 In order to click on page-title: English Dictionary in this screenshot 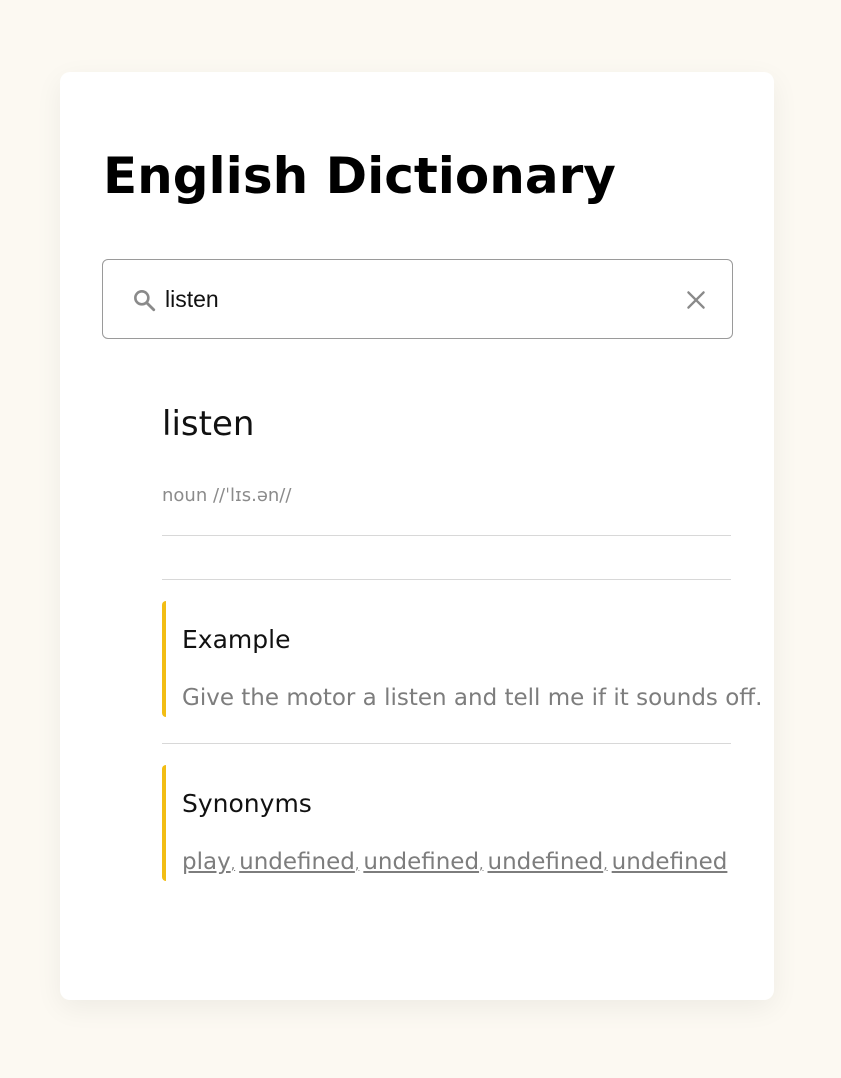, I will do `click(359, 176)`.